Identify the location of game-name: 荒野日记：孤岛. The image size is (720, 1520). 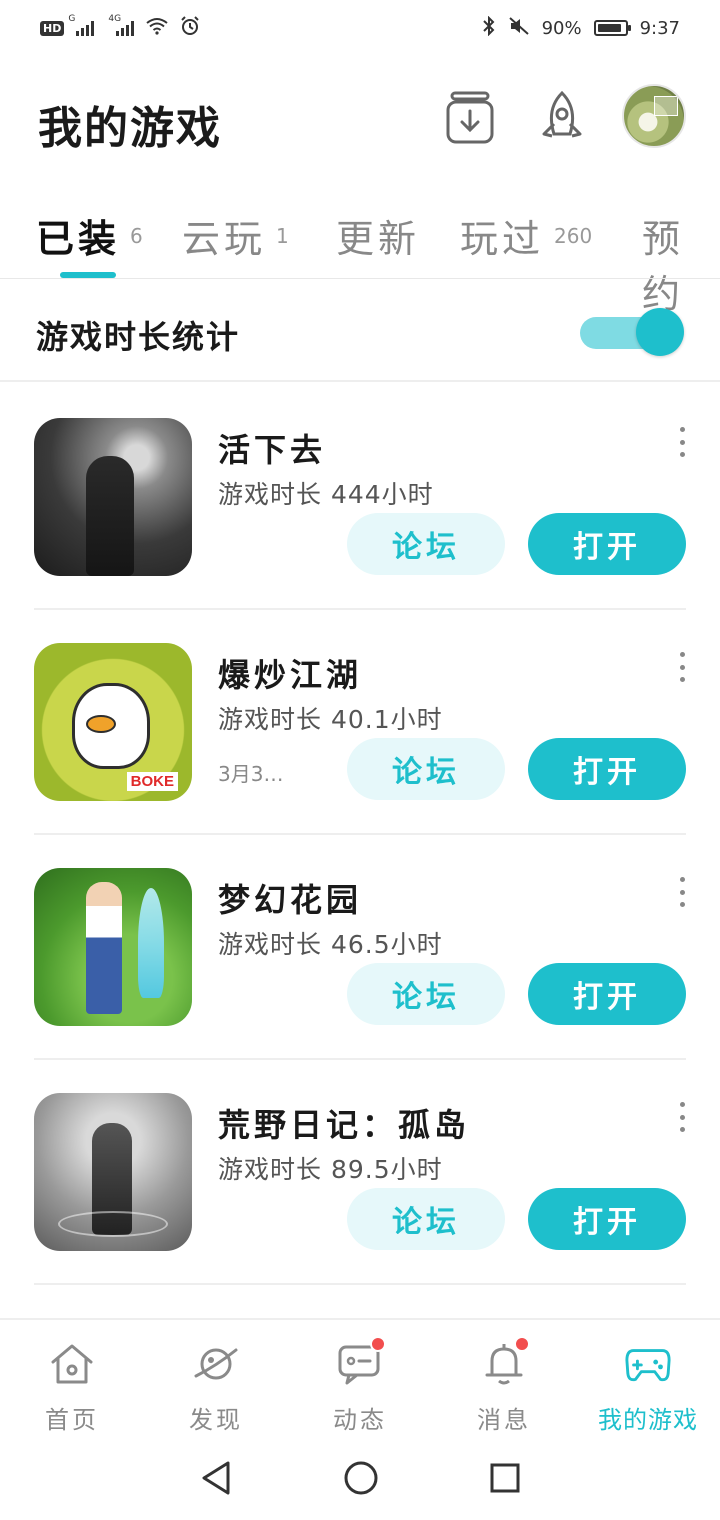
(344, 1125).